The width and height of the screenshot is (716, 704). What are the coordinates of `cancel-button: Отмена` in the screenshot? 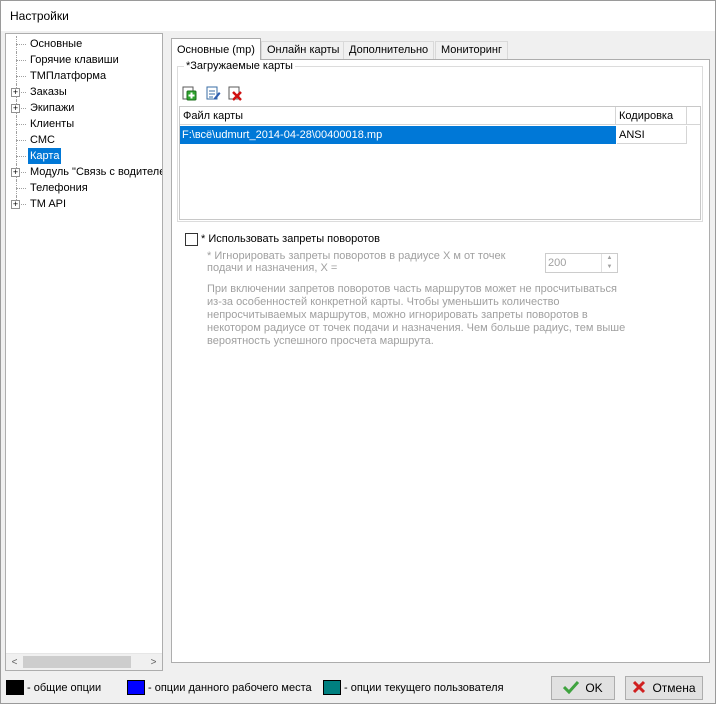 It's located at (664, 688).